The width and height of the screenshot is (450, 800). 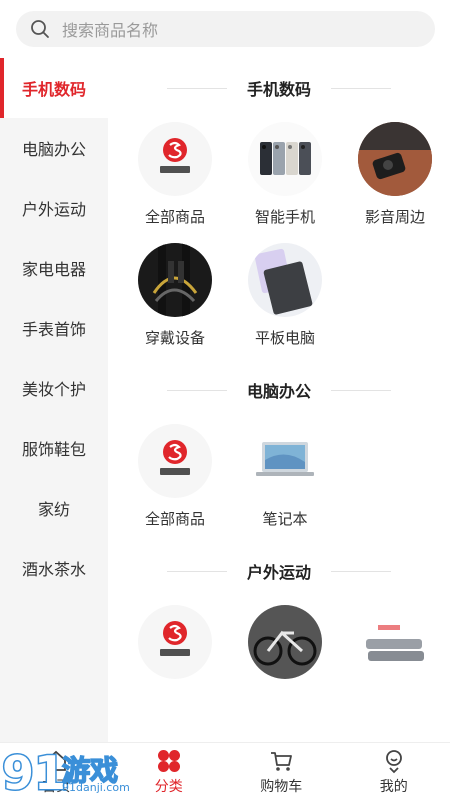 I want to click on subcategory-grid: 全部商品 笔记本, so click(x=279, y=480).